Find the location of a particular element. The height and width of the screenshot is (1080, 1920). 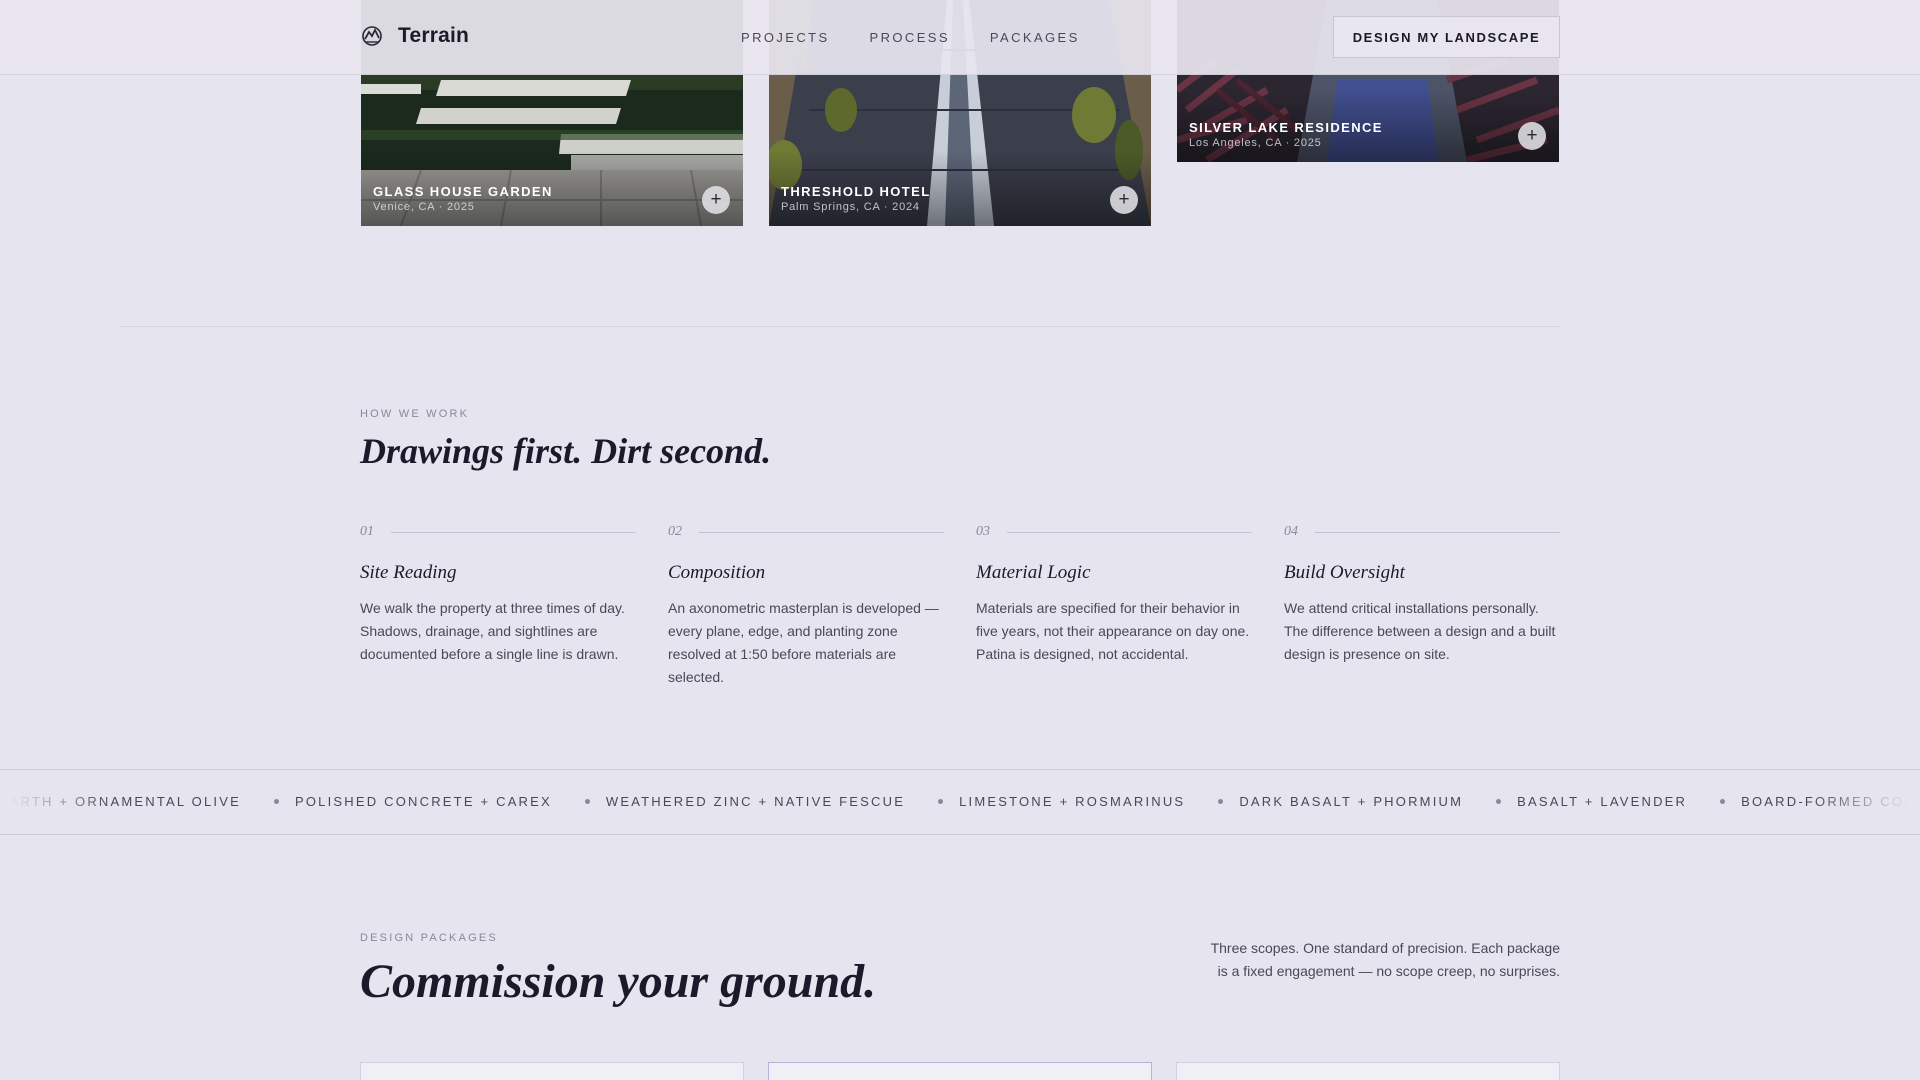

terrain-logo-icon is located at coordinates (372, 36).